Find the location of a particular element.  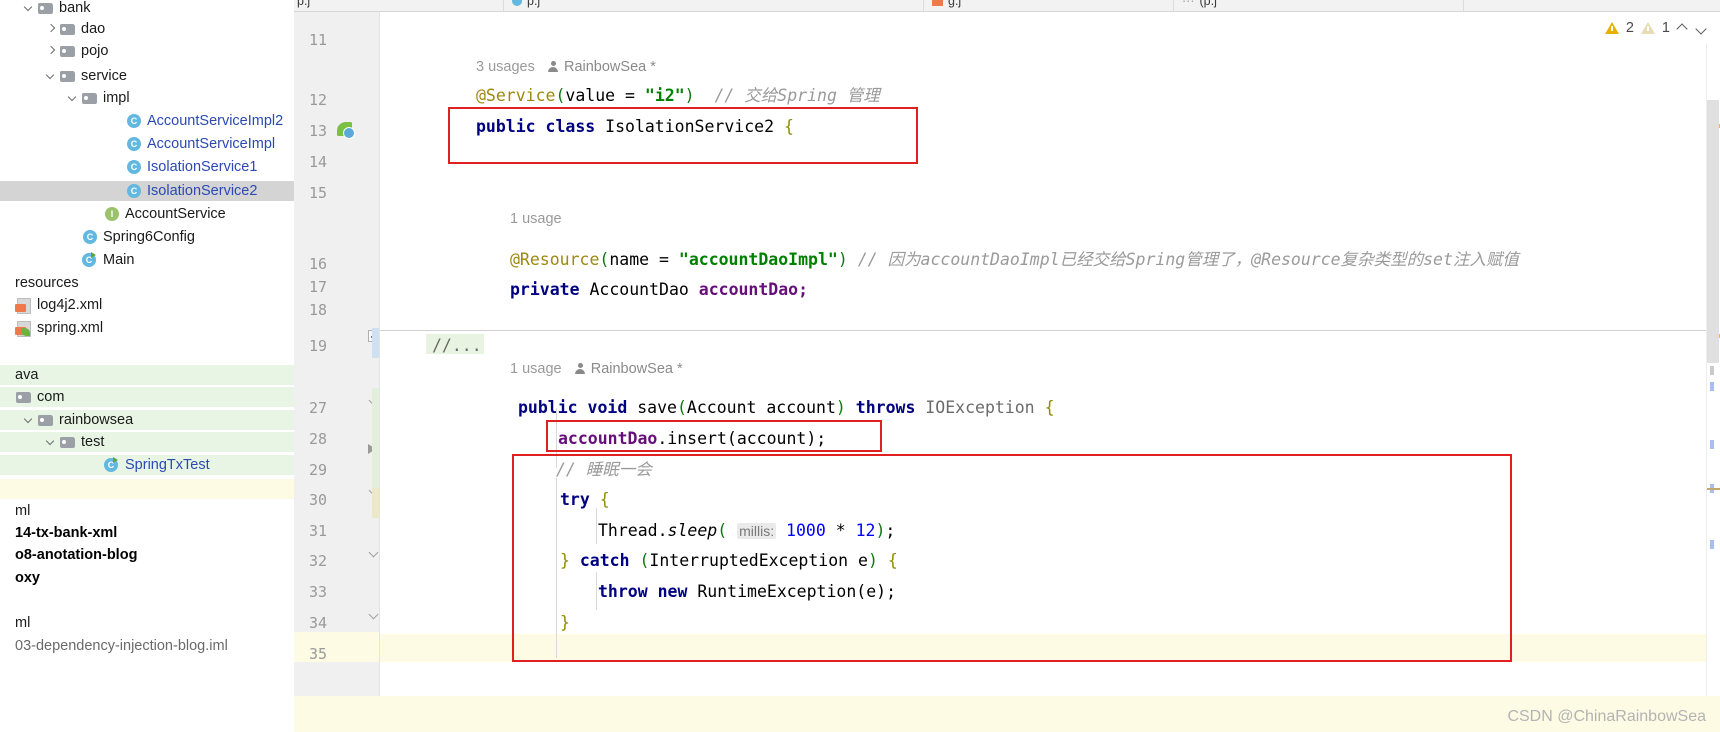

editor-tab-strip: p.j p.j g.j ⋯ (p.j is located at coordinates (1007, 6).